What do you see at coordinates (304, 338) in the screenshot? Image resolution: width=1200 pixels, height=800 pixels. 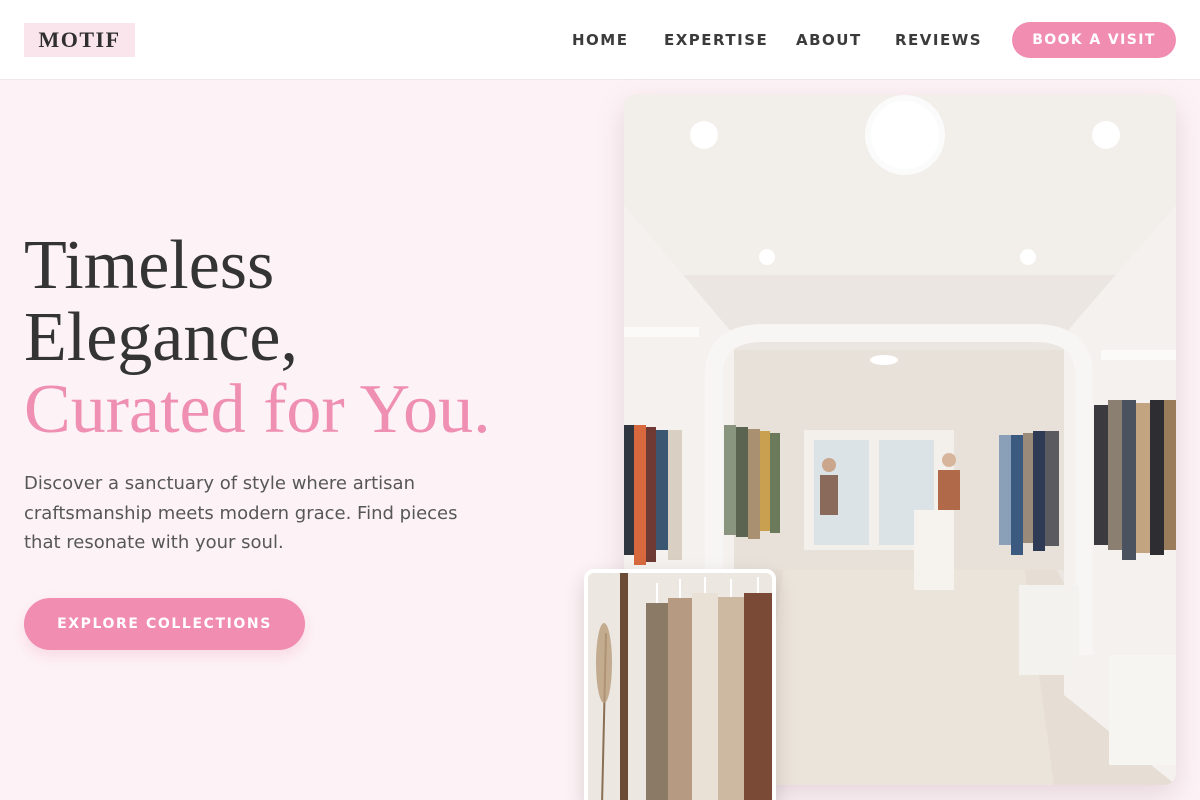 I see `hero-title: Timeless Elegance, Curated for You.` at bounding box center [304, 338].